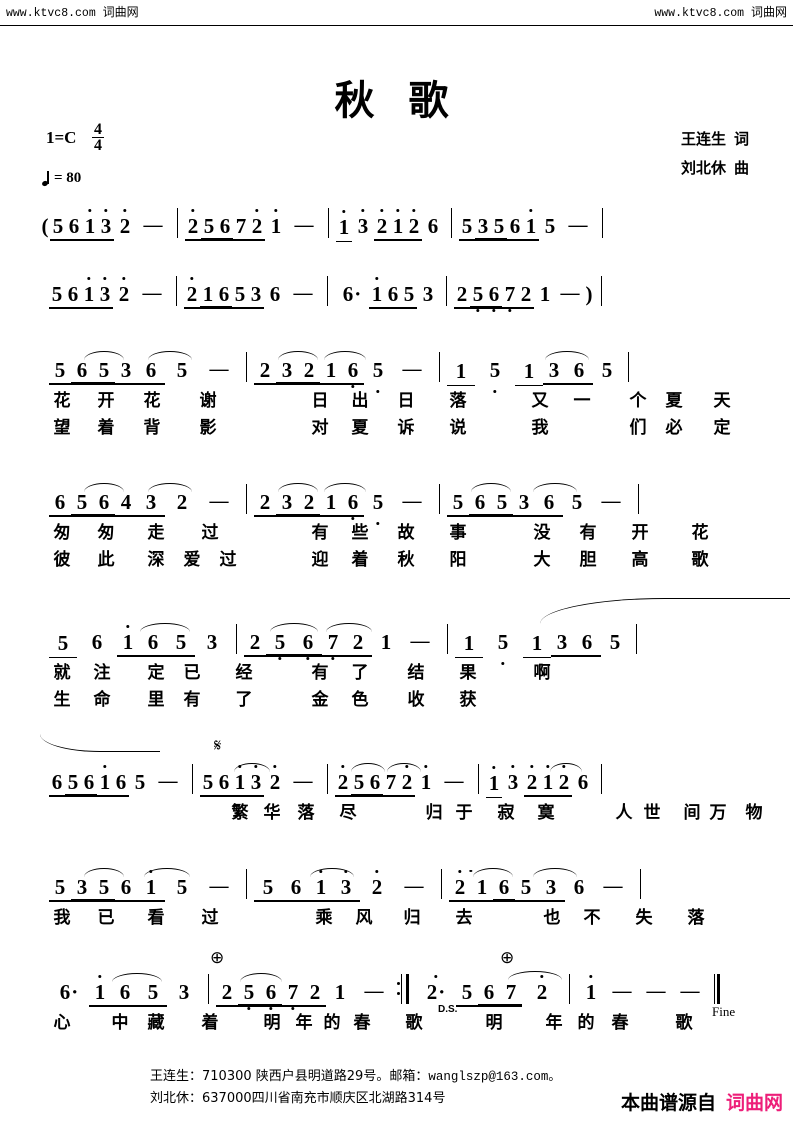 The image size is (793, 1122). What do you see at coordinates (62, 1023) in the screenshot?
I see `lyric: 心` at bounding box center [62, 1023].